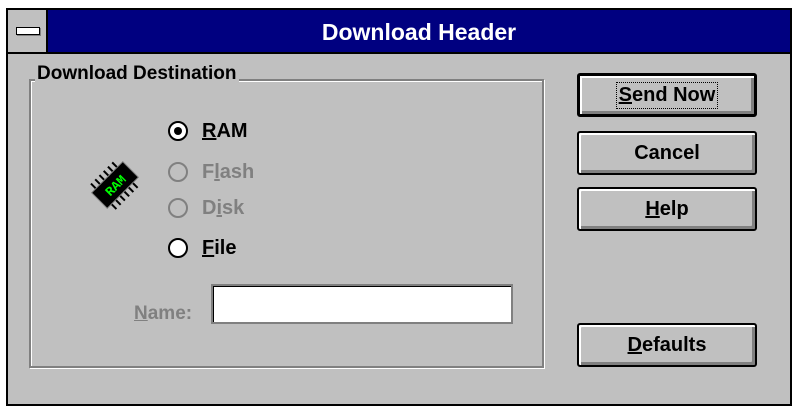 The width and height of the screenshot is (794, 408). Describe the element at coordinates (178, 248) in the screenshot. I see `radio-file-indicator` at that location.